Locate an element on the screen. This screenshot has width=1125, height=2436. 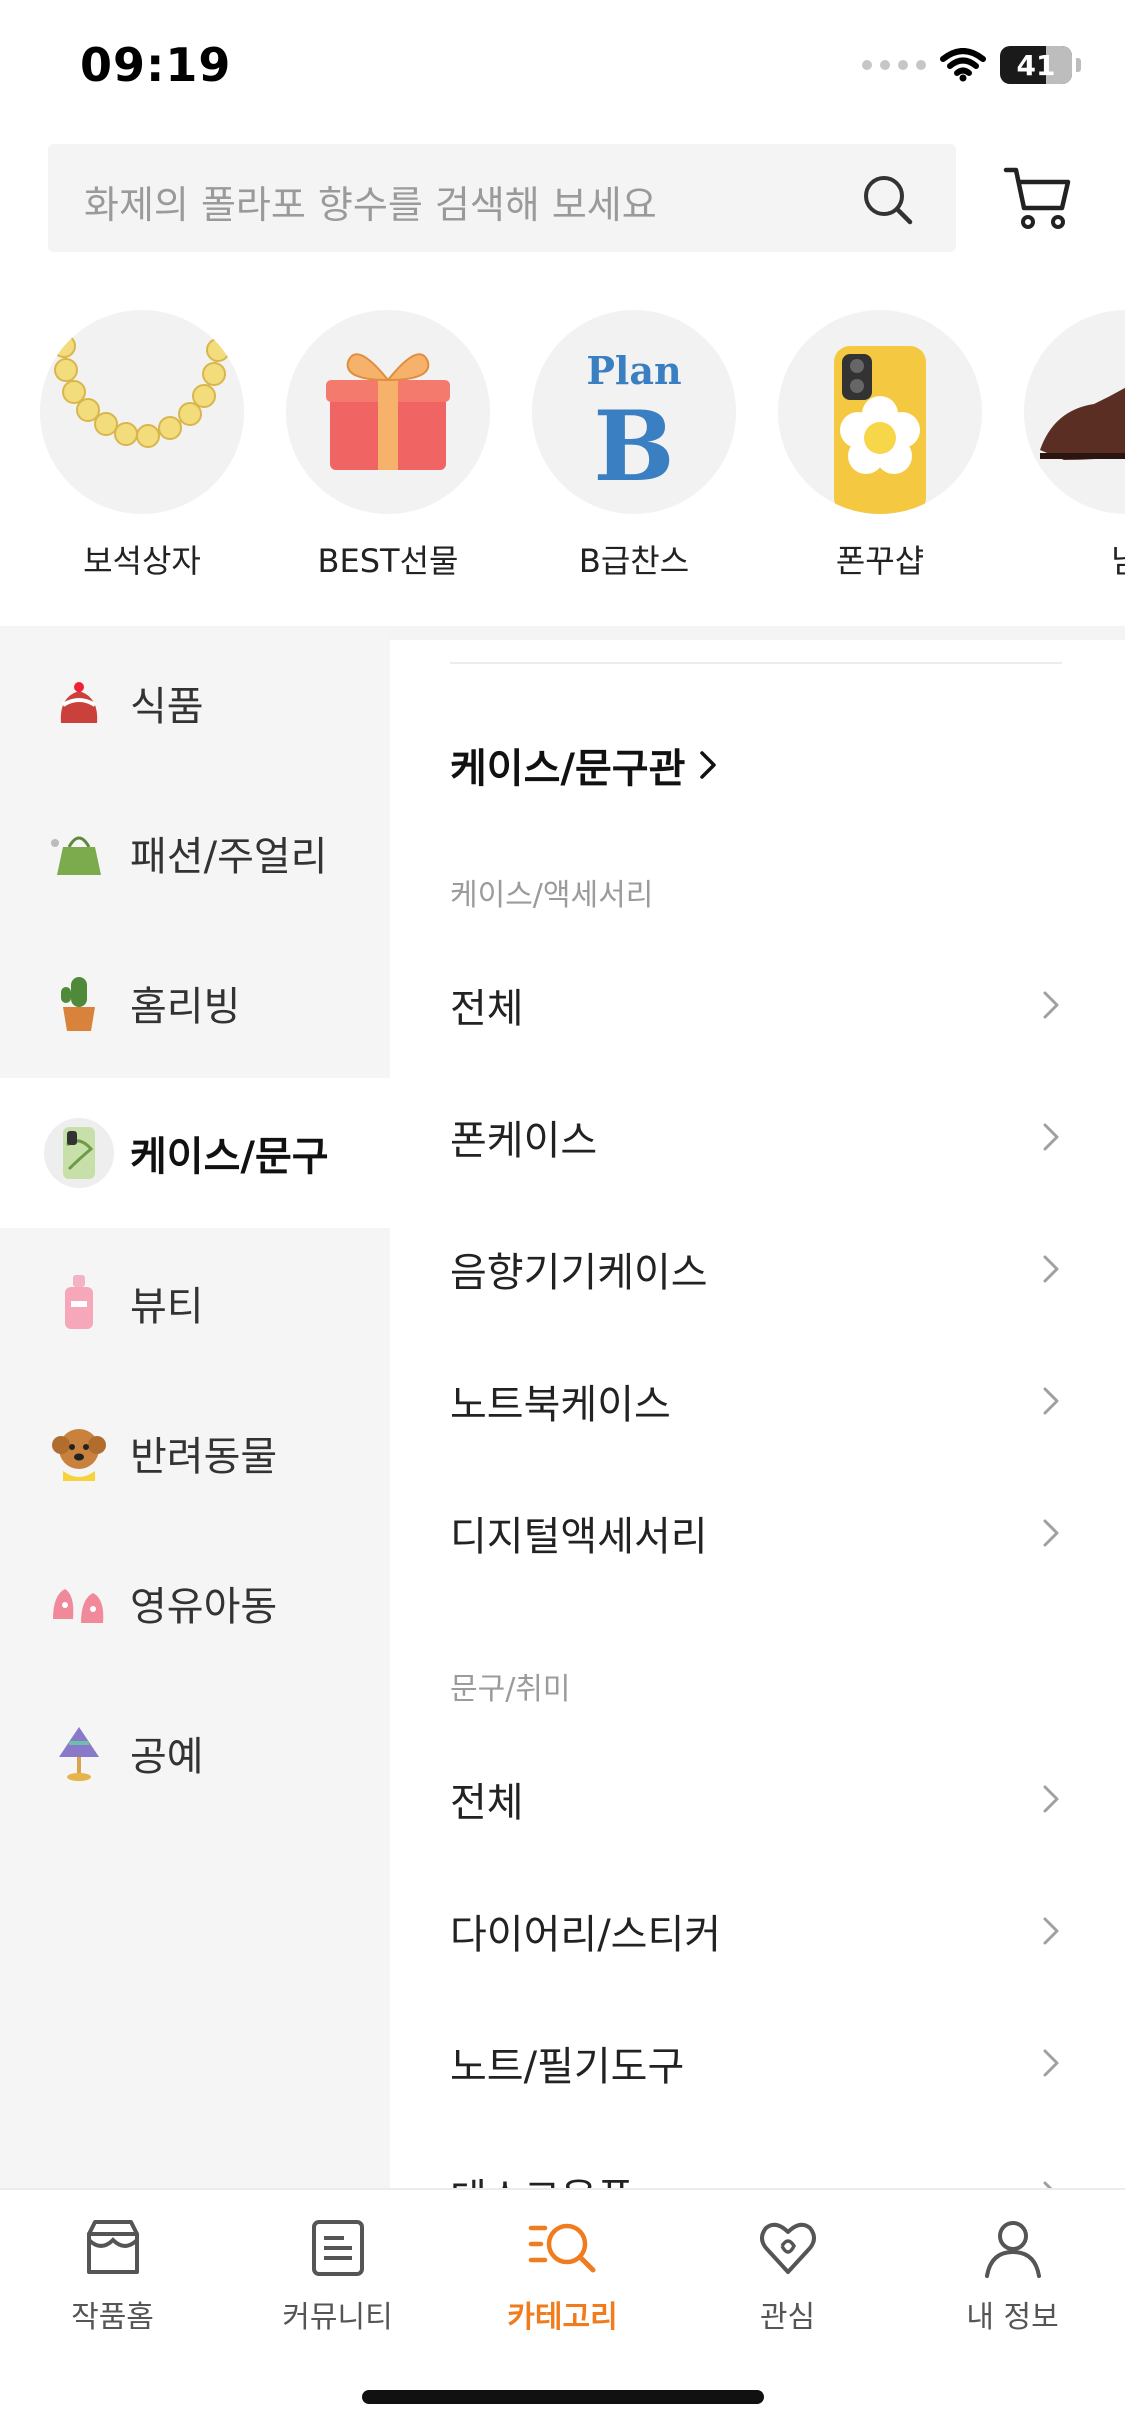
category-item-fashion: 패션/주얼리 is located at coordinates (195, 853).